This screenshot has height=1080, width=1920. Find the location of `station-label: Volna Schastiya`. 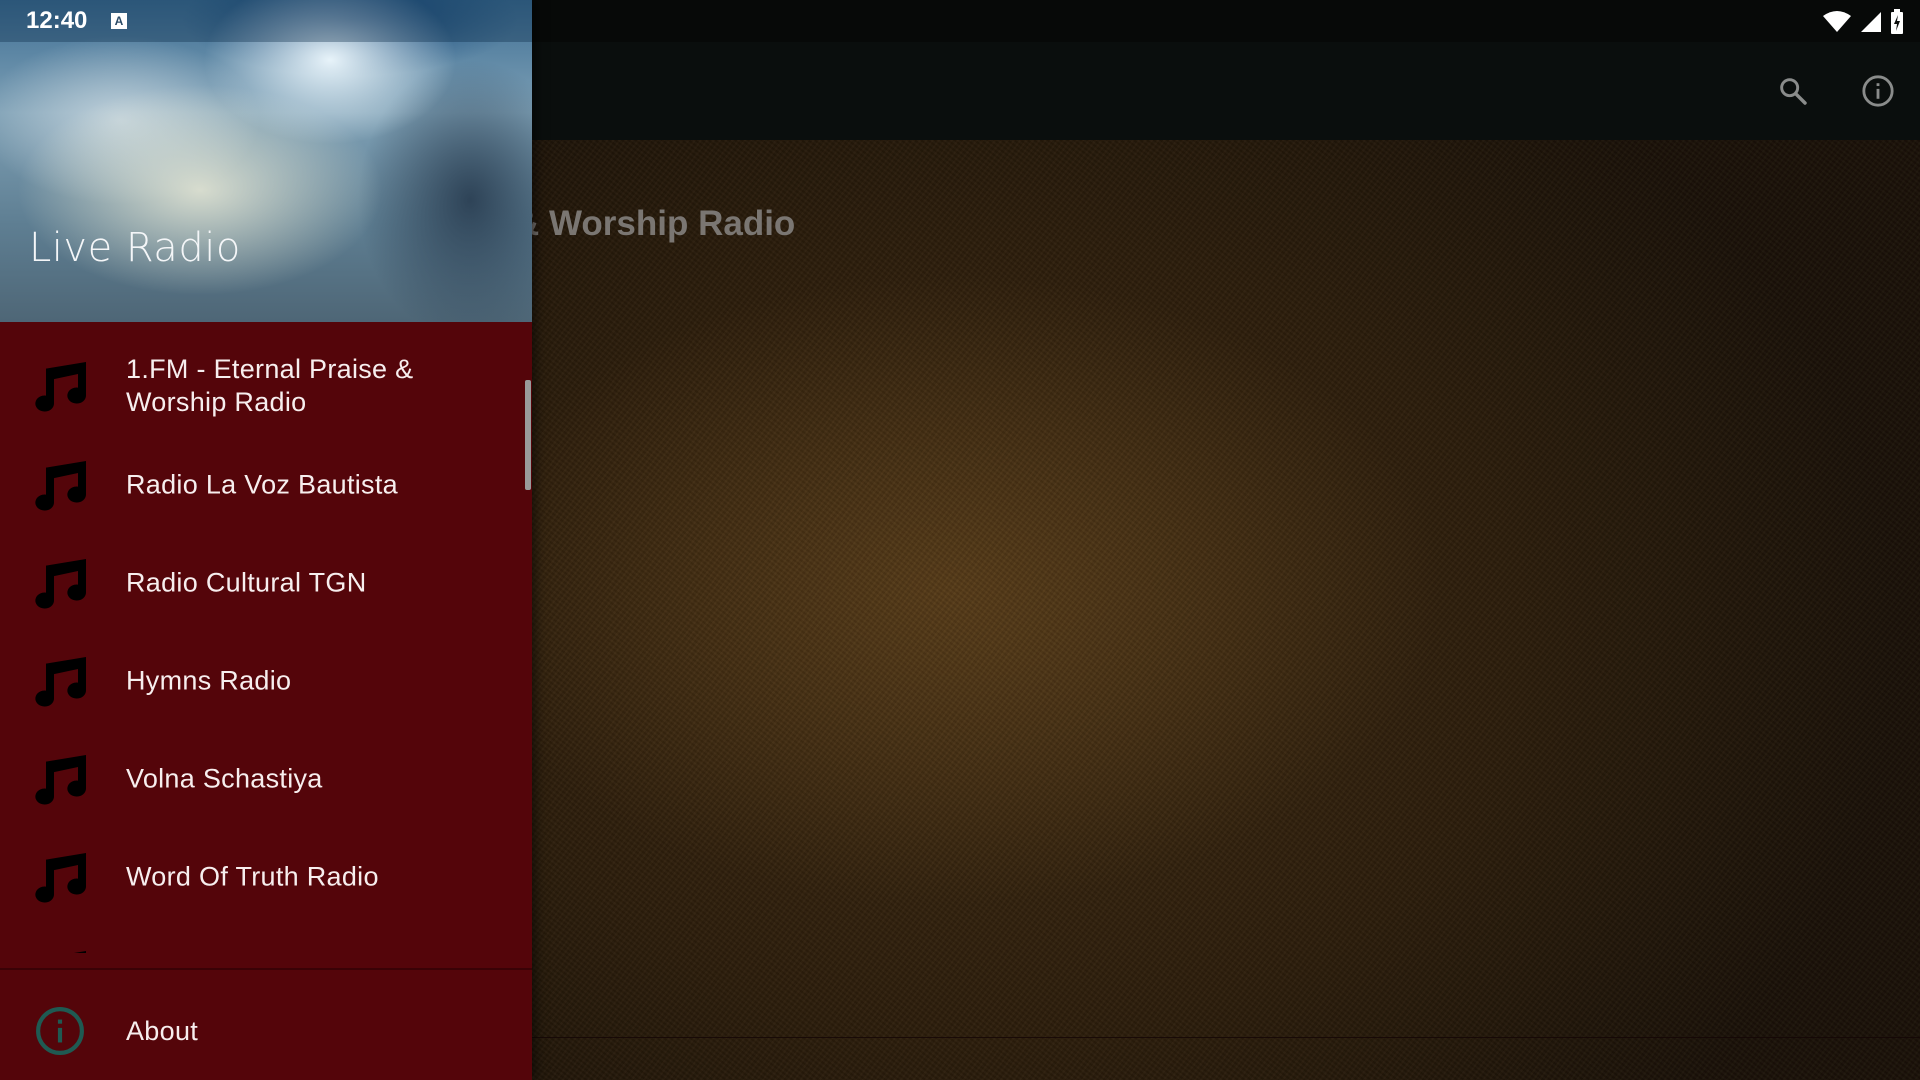

station-label: Volna Schastiya is located at coordinates (224, 778).